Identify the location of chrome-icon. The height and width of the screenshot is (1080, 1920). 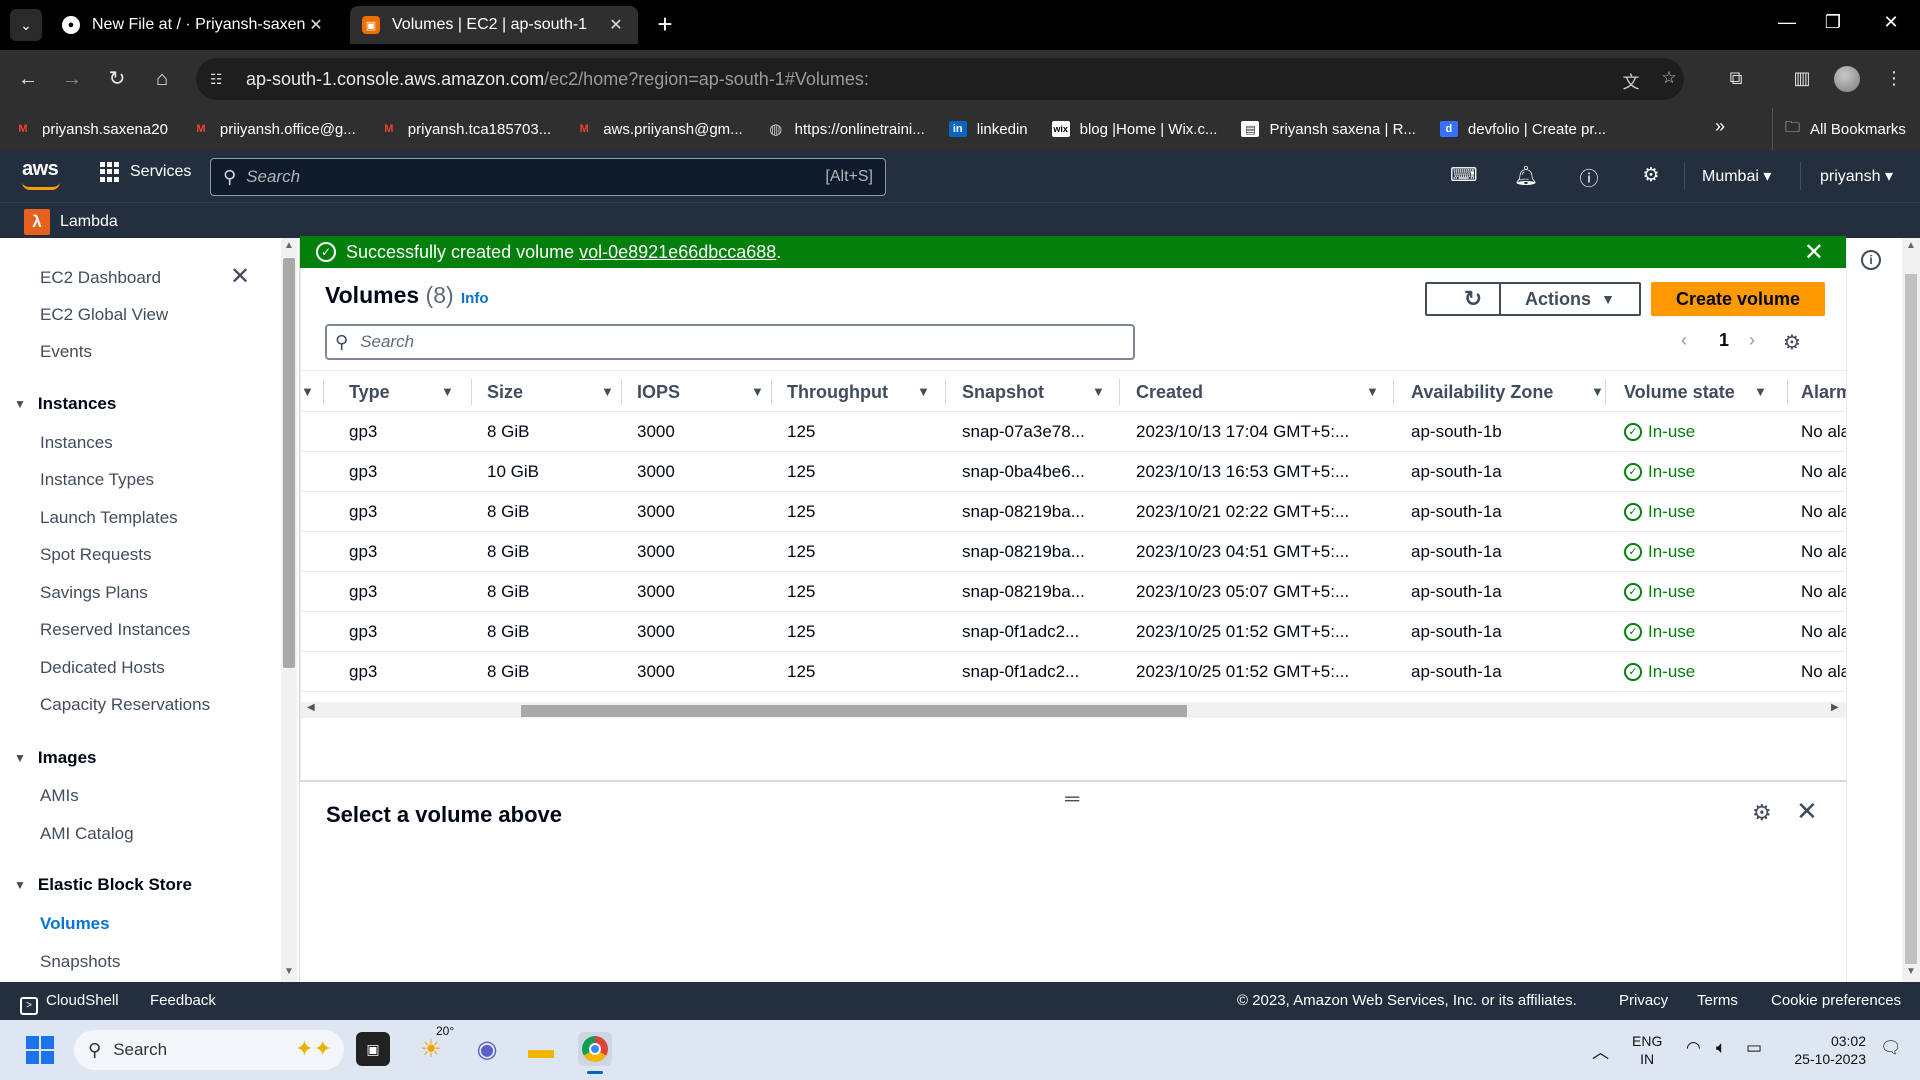
(595, 1053).